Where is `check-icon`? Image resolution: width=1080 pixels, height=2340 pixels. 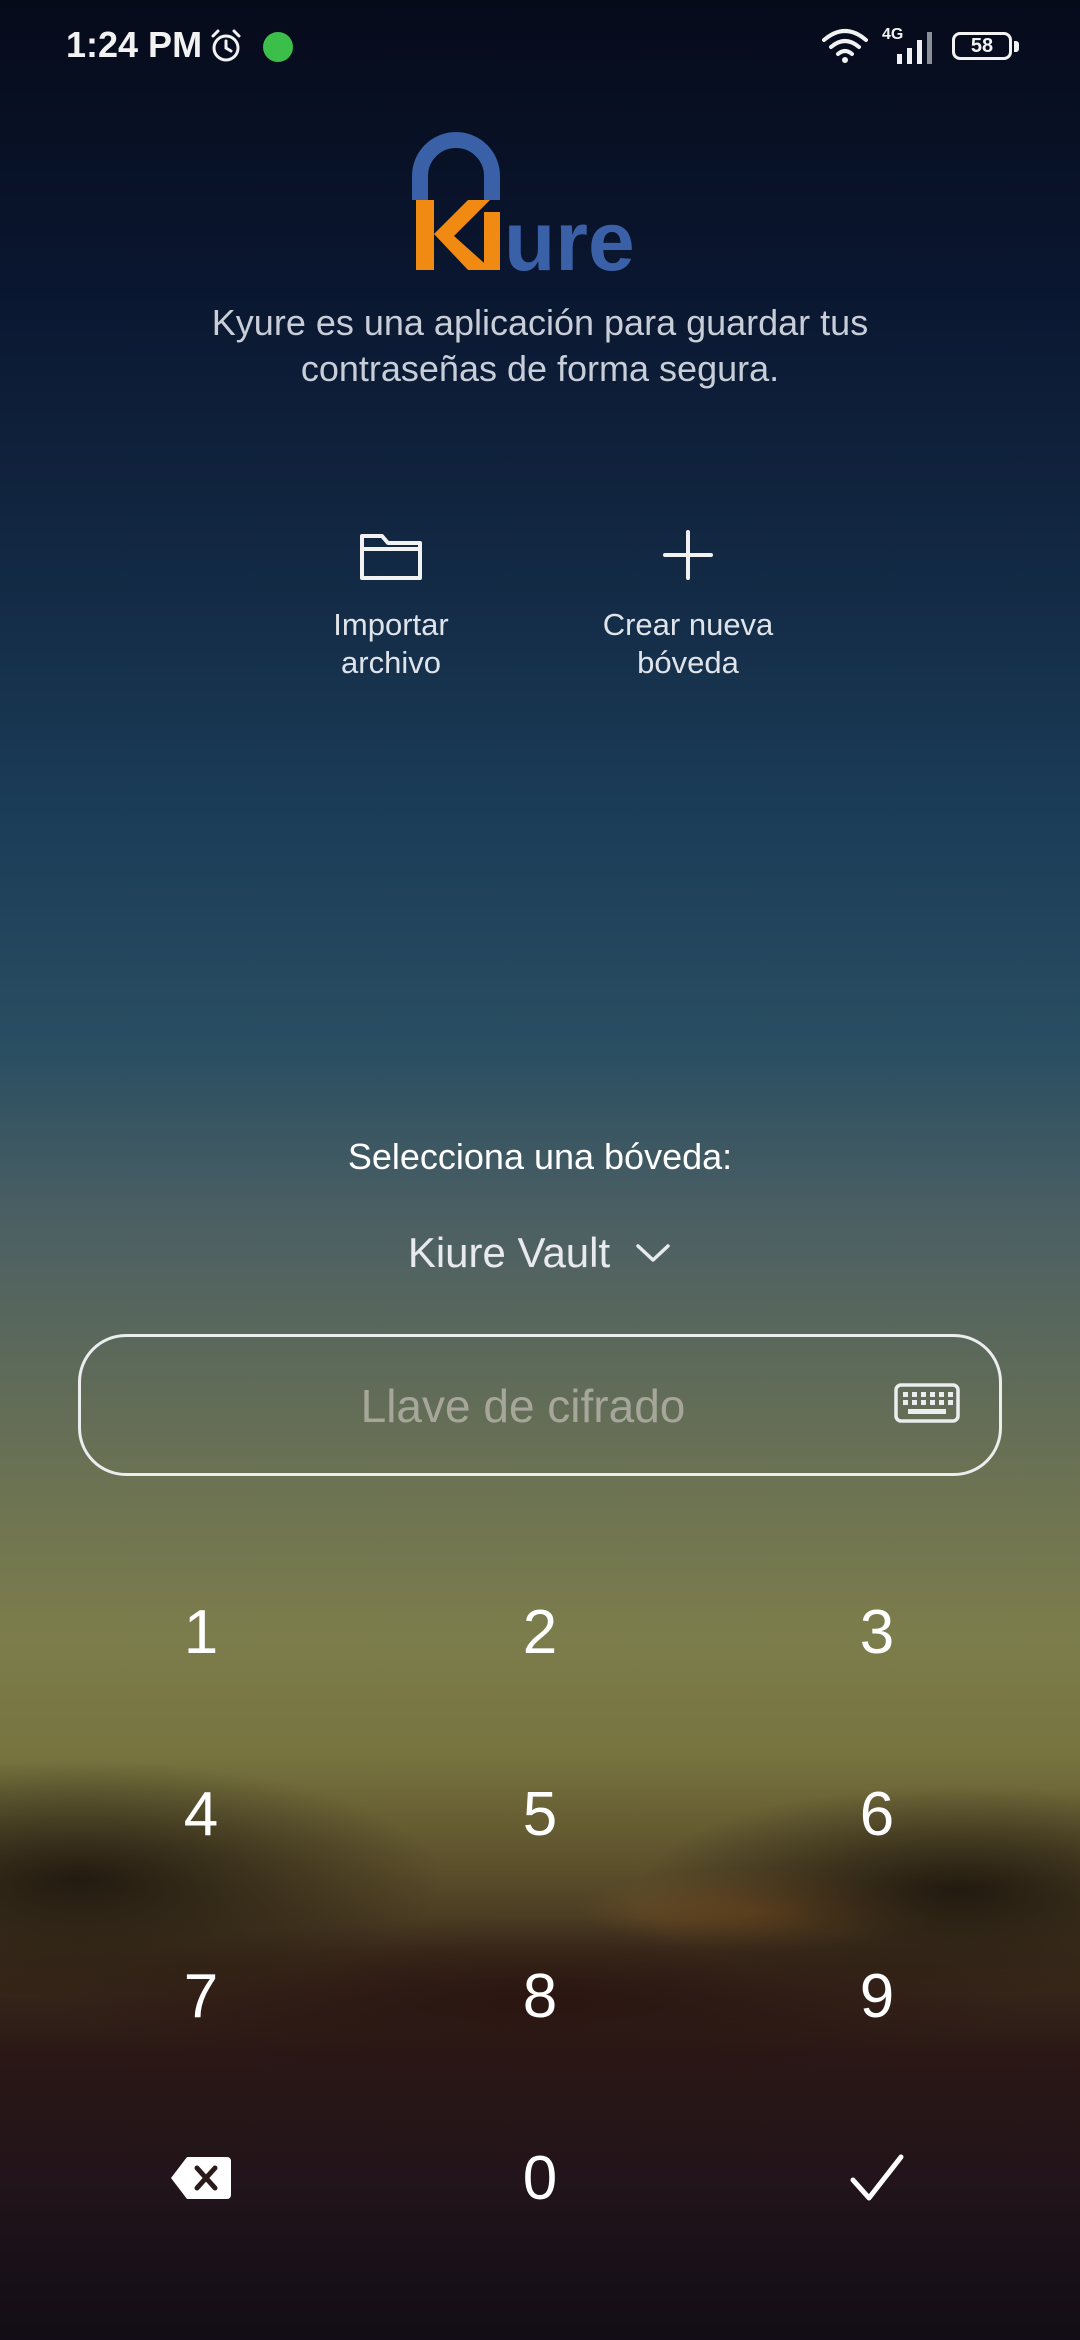
check-icon is located at coordinates (877, 2177).